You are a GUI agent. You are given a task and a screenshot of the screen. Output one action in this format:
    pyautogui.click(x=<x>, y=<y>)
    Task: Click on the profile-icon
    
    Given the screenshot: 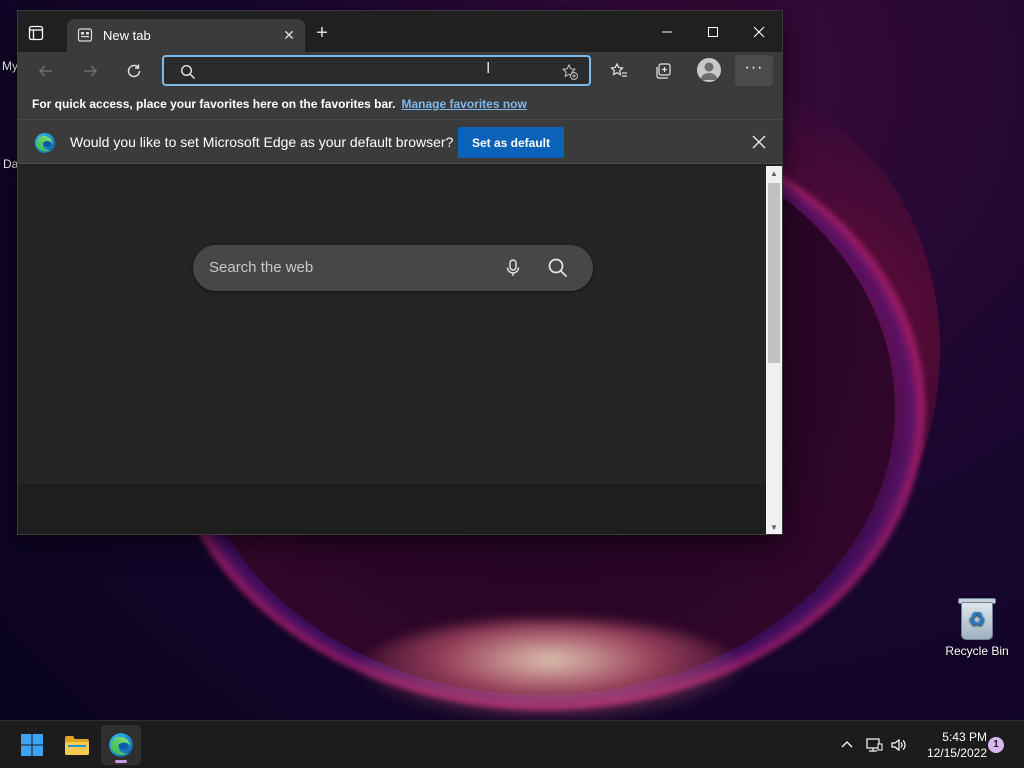 What is the action you would take?
    pyautogui.click(x=709, y=71)
    